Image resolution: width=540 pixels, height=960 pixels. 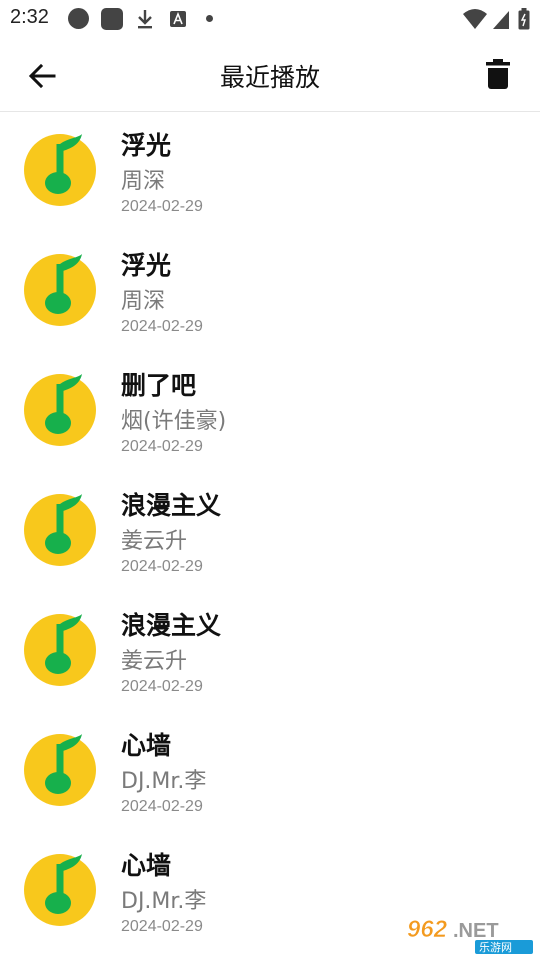 What do you see at coordinates (174, 421) in the screenshot?
I see `song-artist: 烟(许佳豪)` at bounding box center [174, 421].